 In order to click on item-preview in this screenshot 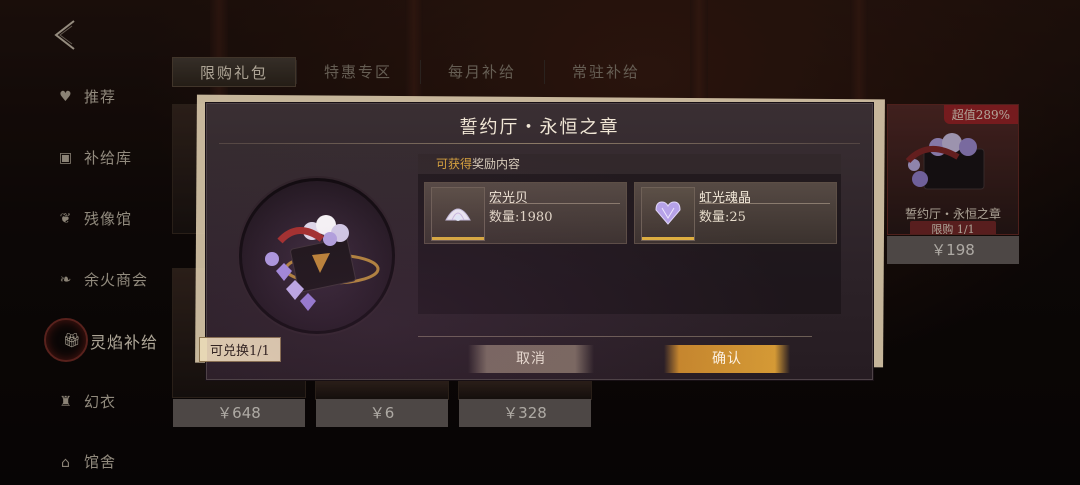, I will do `click(317, 256)`.